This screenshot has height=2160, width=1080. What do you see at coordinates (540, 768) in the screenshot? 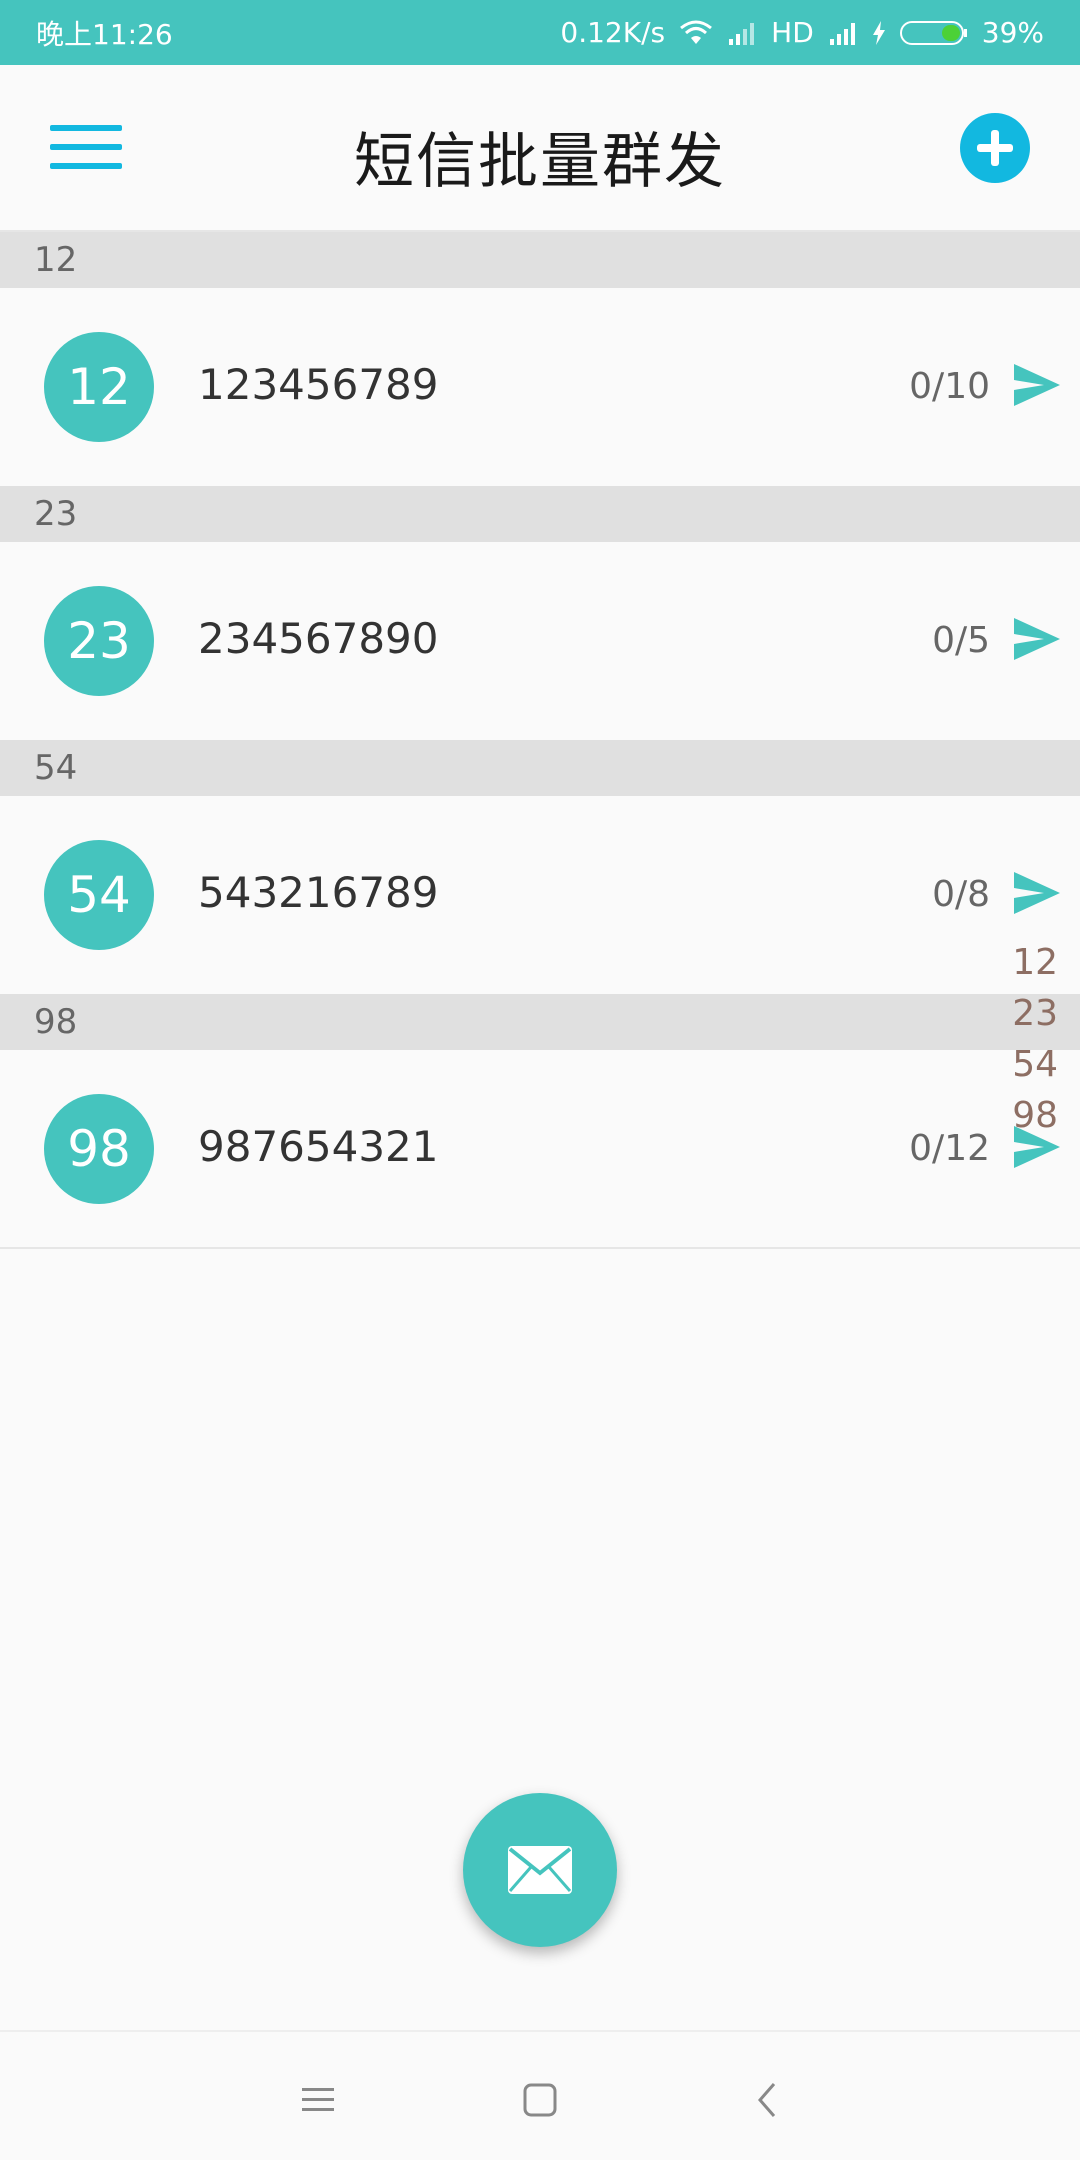
I see `group-header: 54` at bounding box center [540, 768].